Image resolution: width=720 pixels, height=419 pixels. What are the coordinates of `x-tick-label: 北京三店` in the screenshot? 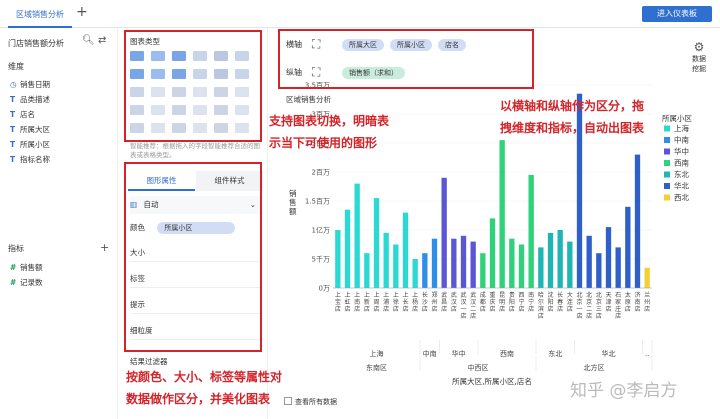 It's located at (599, 305).